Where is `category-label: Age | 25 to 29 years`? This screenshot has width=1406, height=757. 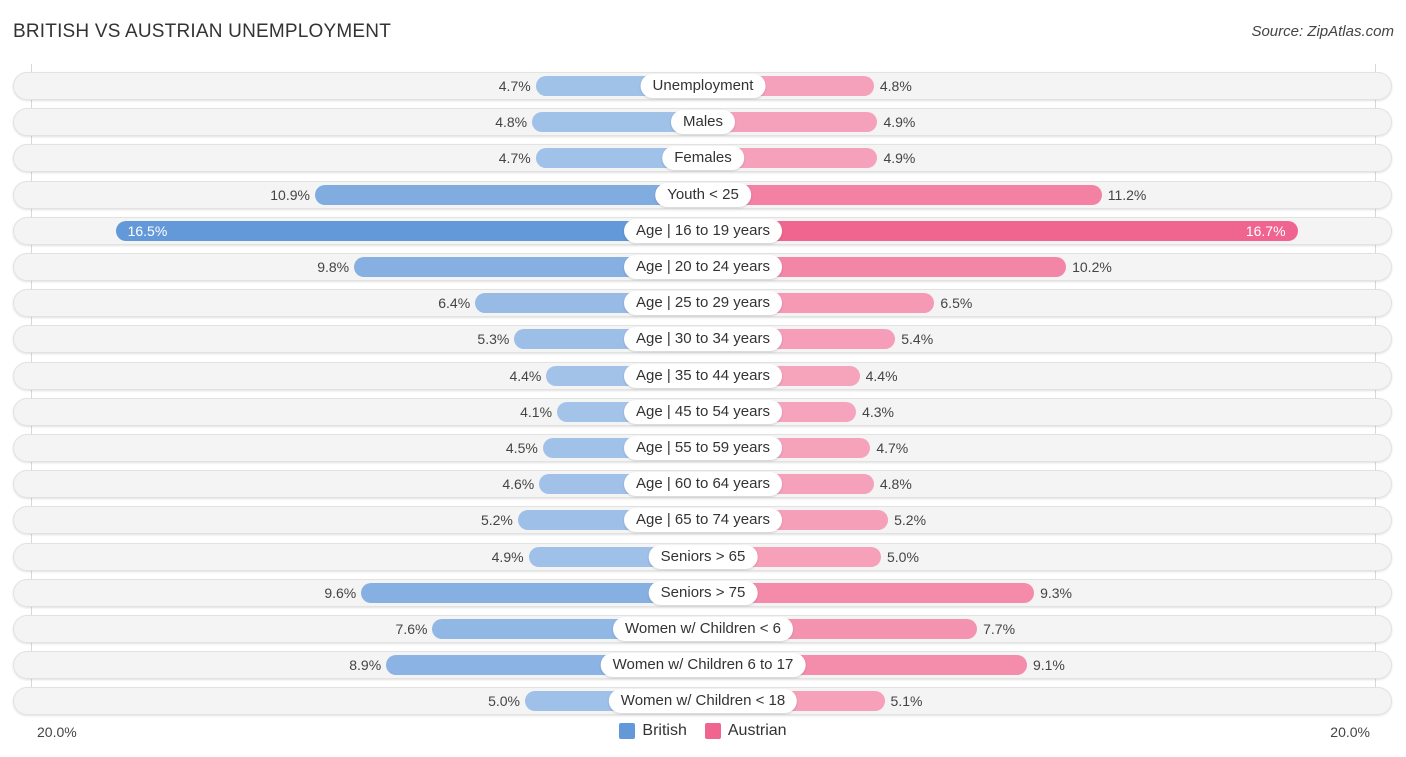 category-label: Age | 25 to 29 years is located at coordinates (703, 303).